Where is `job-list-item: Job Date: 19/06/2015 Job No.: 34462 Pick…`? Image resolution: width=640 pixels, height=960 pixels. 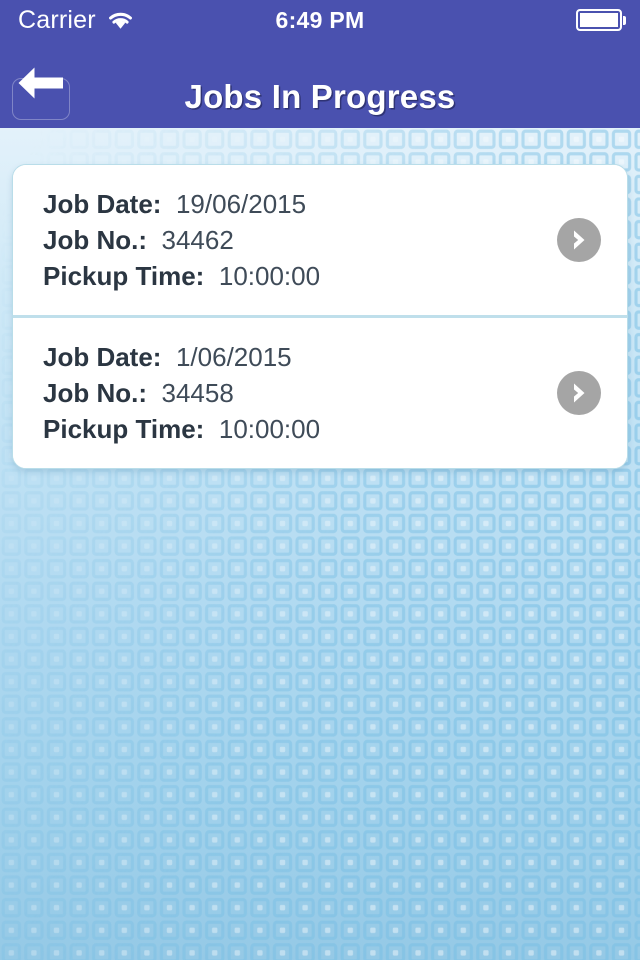
job-list-item: Job Date: 19/06/2015 Job No.: 34462 Pick… is located at coordinates (320, 240).